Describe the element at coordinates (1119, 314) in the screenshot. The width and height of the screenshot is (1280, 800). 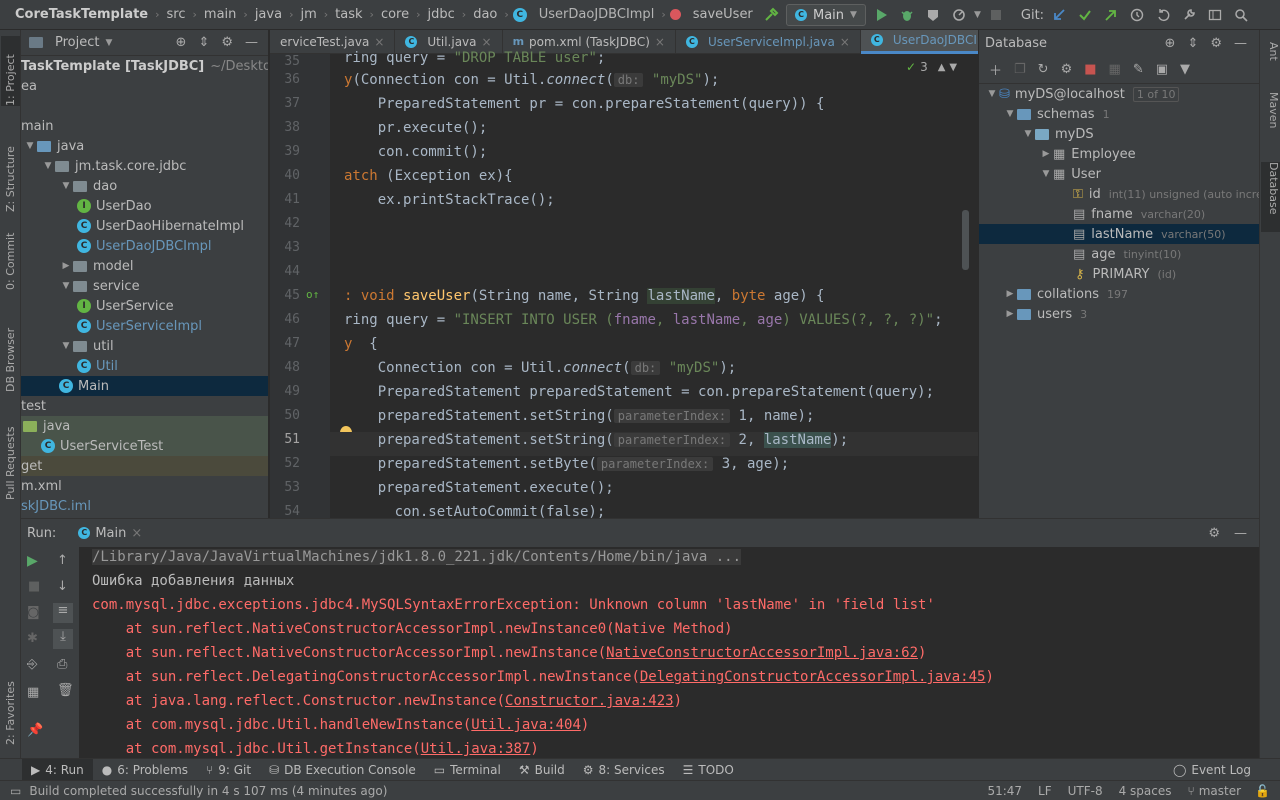
I see `db-users: ▶ users 3` at that location.